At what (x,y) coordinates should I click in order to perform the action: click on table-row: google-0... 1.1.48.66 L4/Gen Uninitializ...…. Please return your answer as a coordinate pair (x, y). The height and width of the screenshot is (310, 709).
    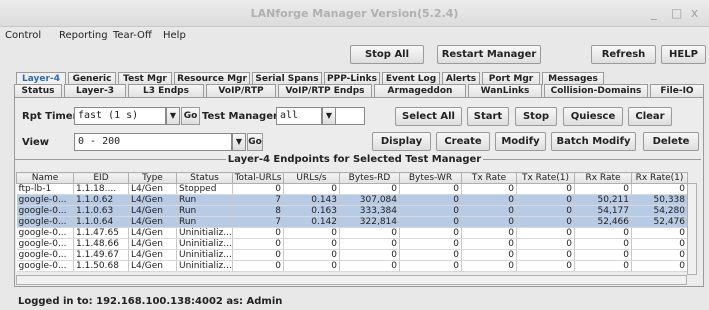
    Looking at the image, I should click on (352, 244).